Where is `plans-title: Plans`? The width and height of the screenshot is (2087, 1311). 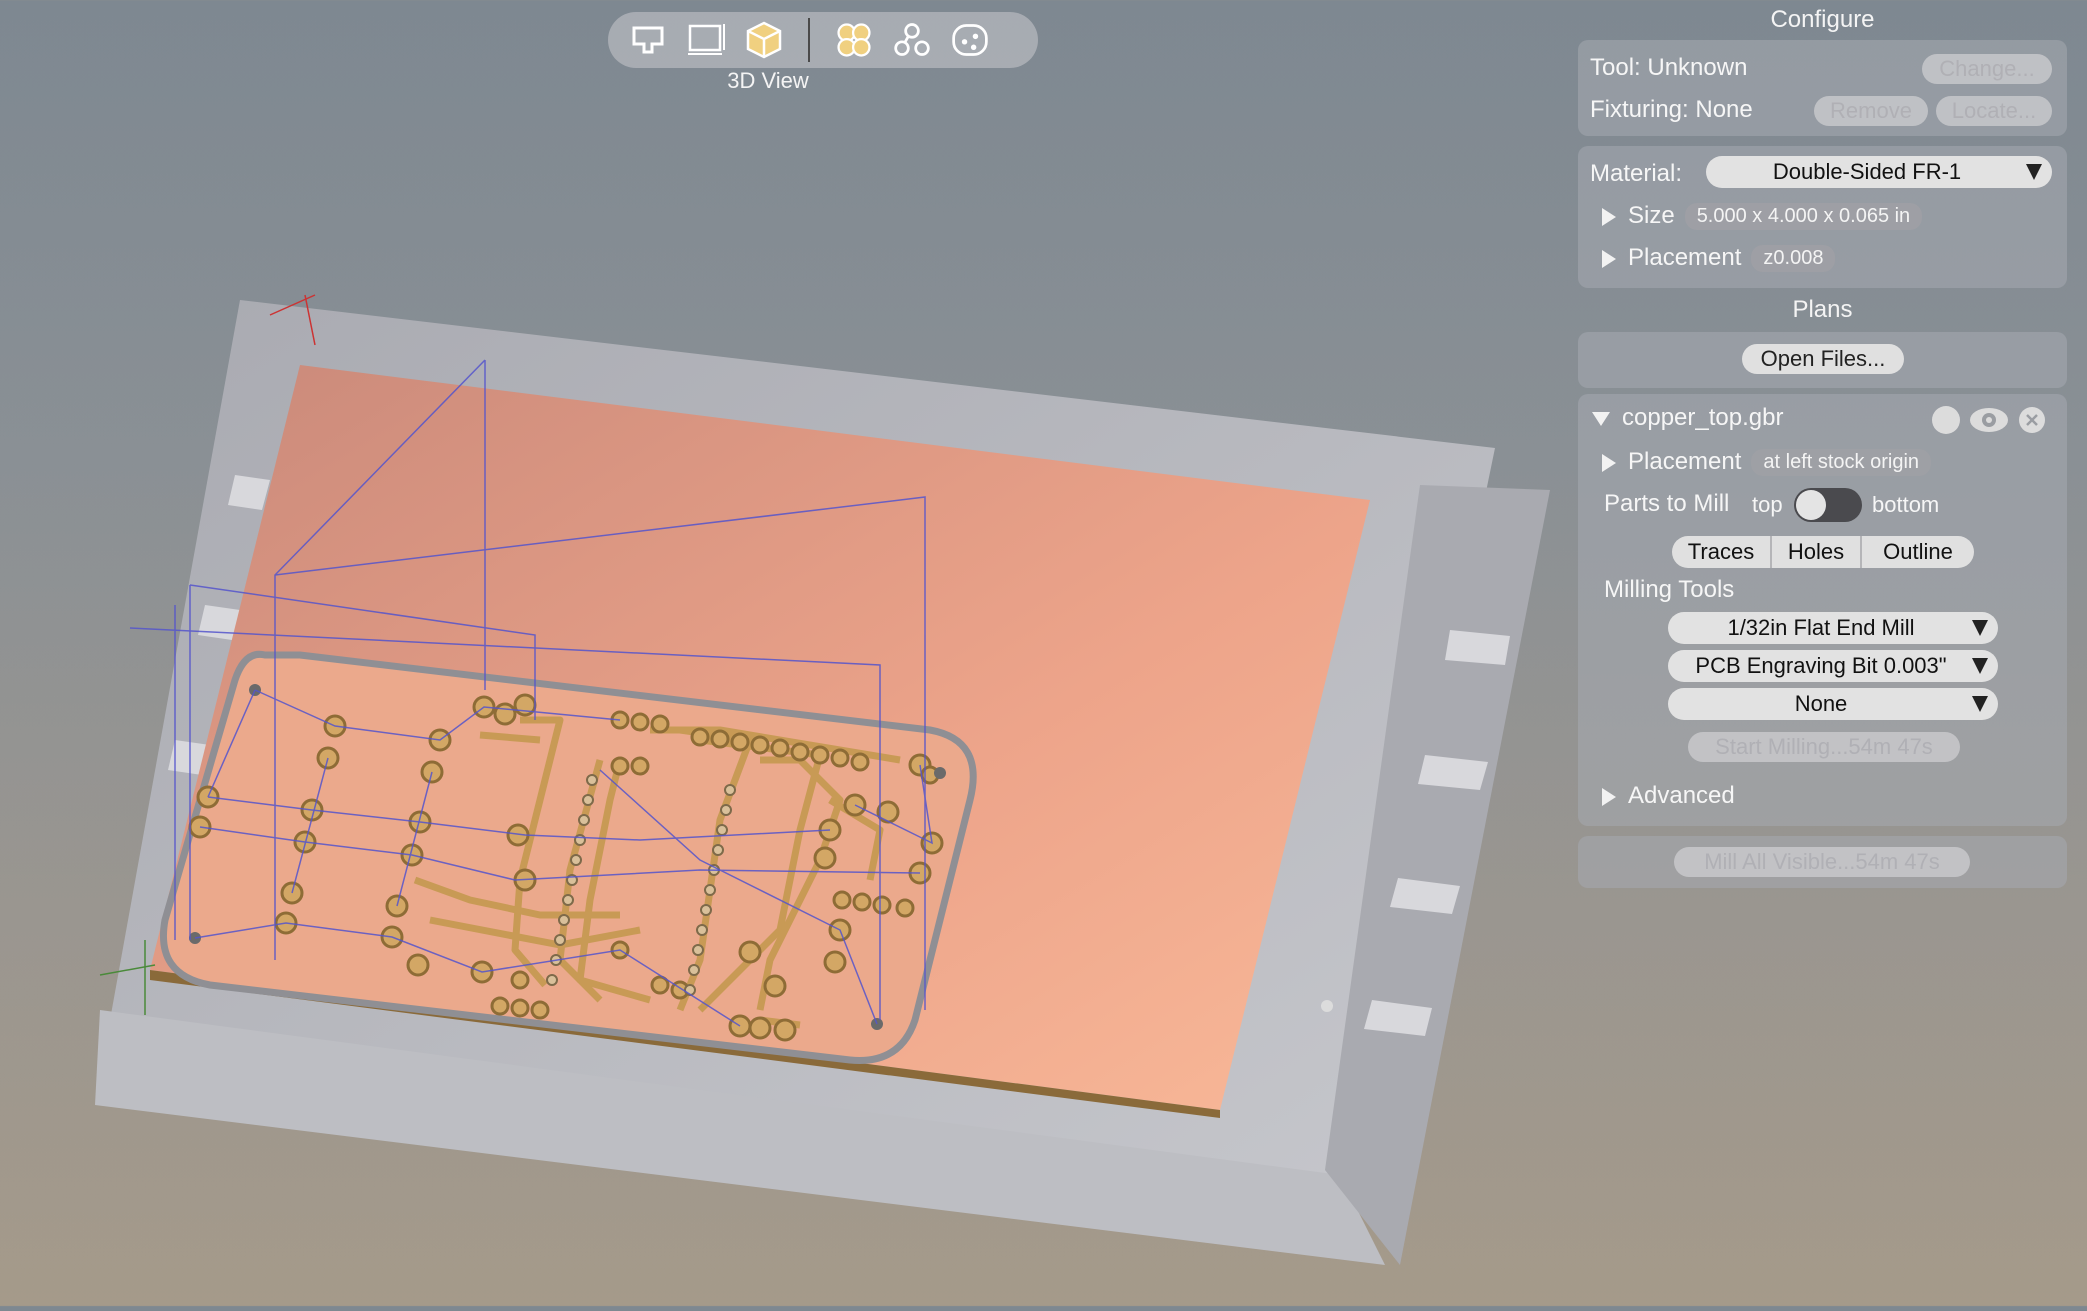 plans-title: Plans is located at coordinates (1822, 309).